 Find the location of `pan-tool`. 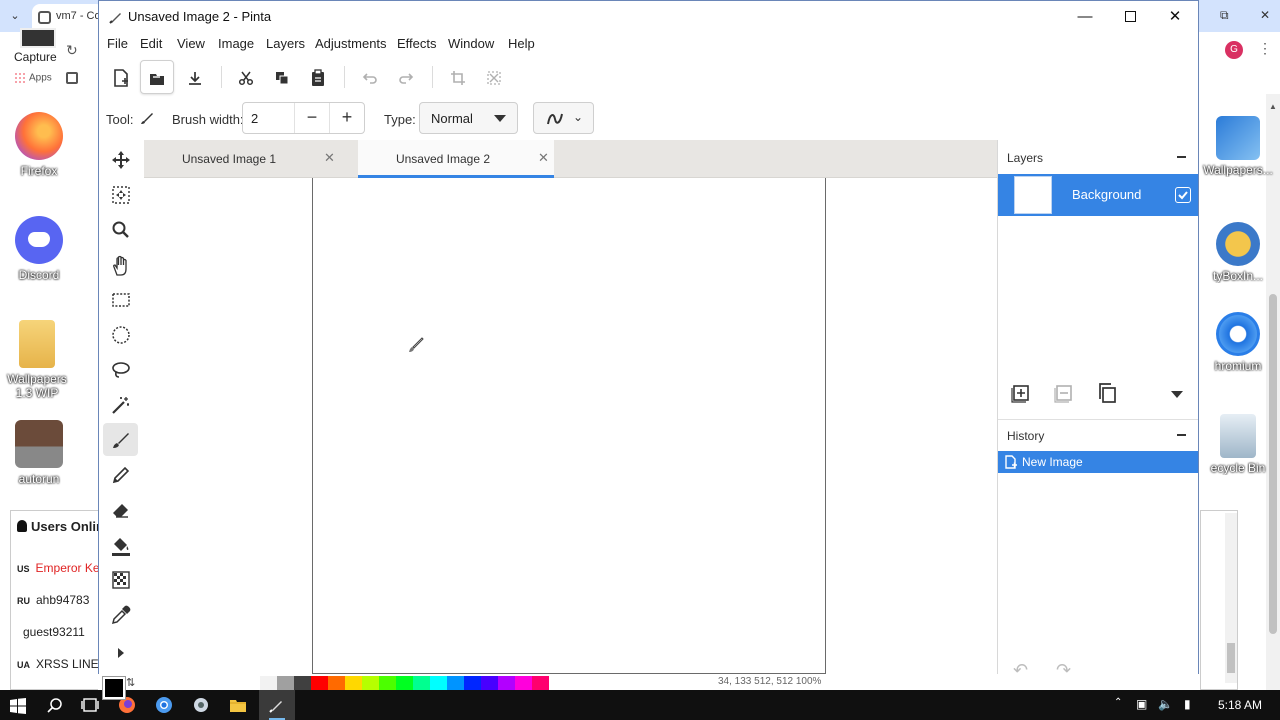

pan-tool is located at coordinates (120, 264).